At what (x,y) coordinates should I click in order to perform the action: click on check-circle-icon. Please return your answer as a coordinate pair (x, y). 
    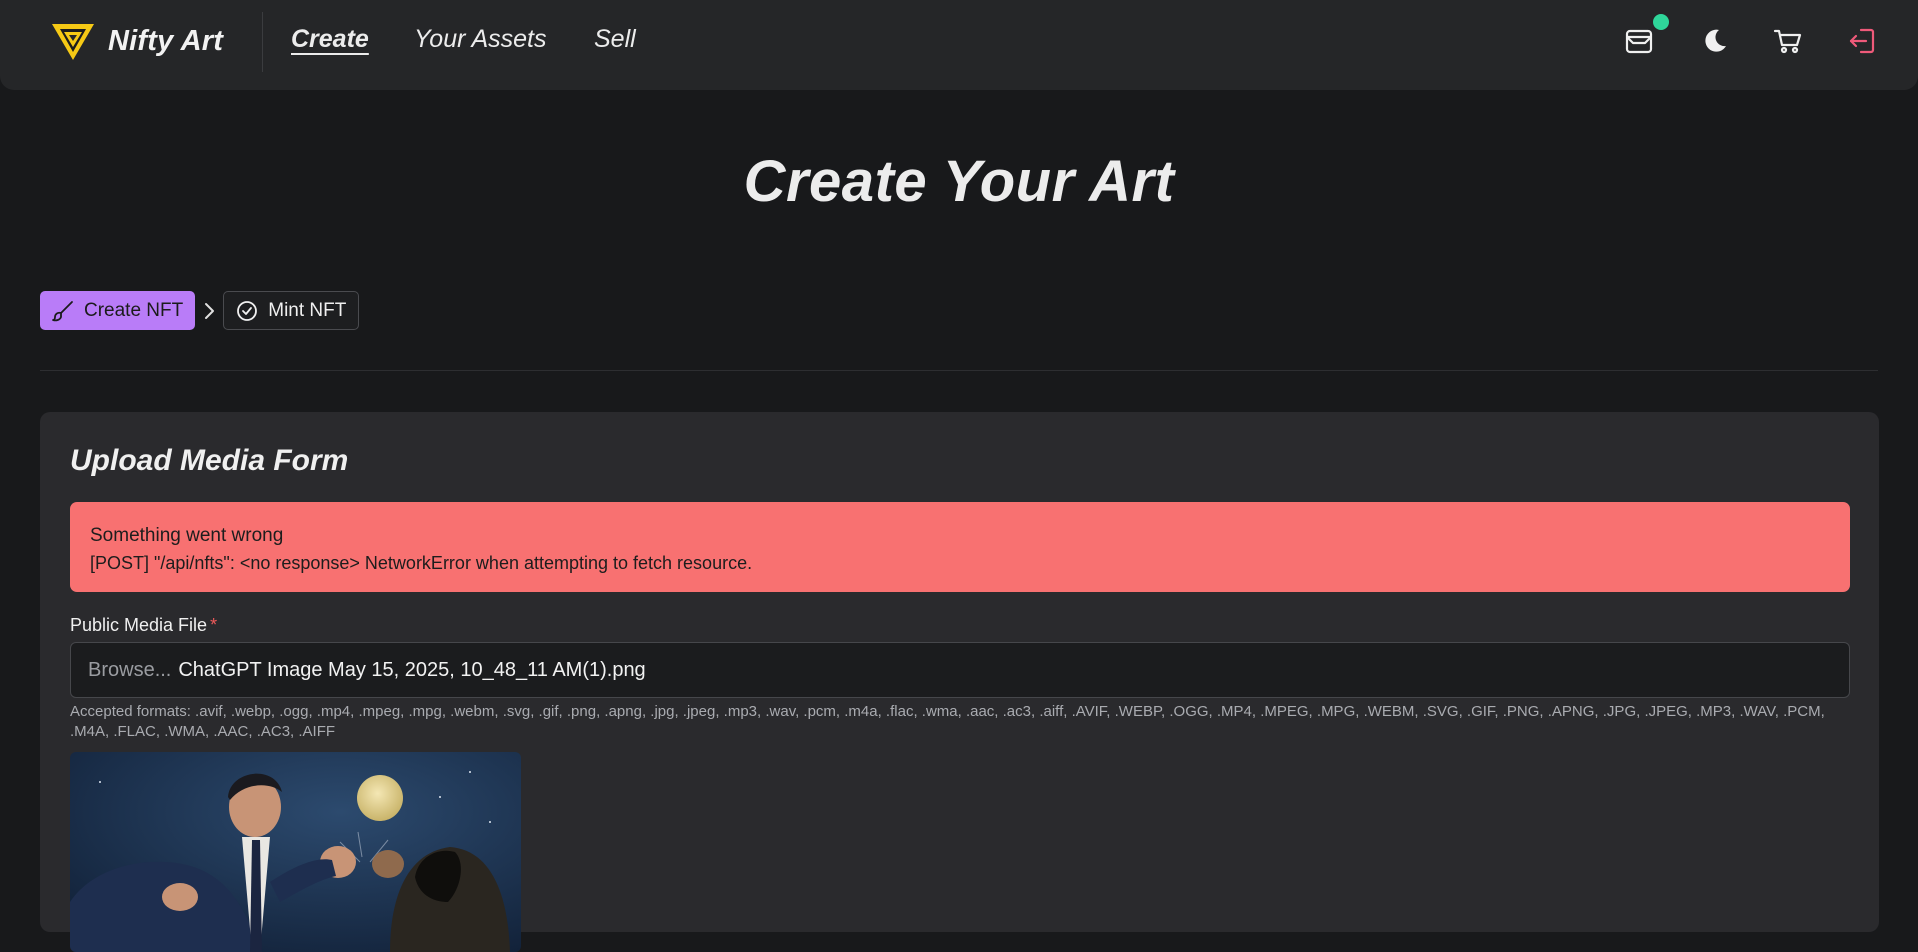
    Looking at the image, I should click on (247, 310).